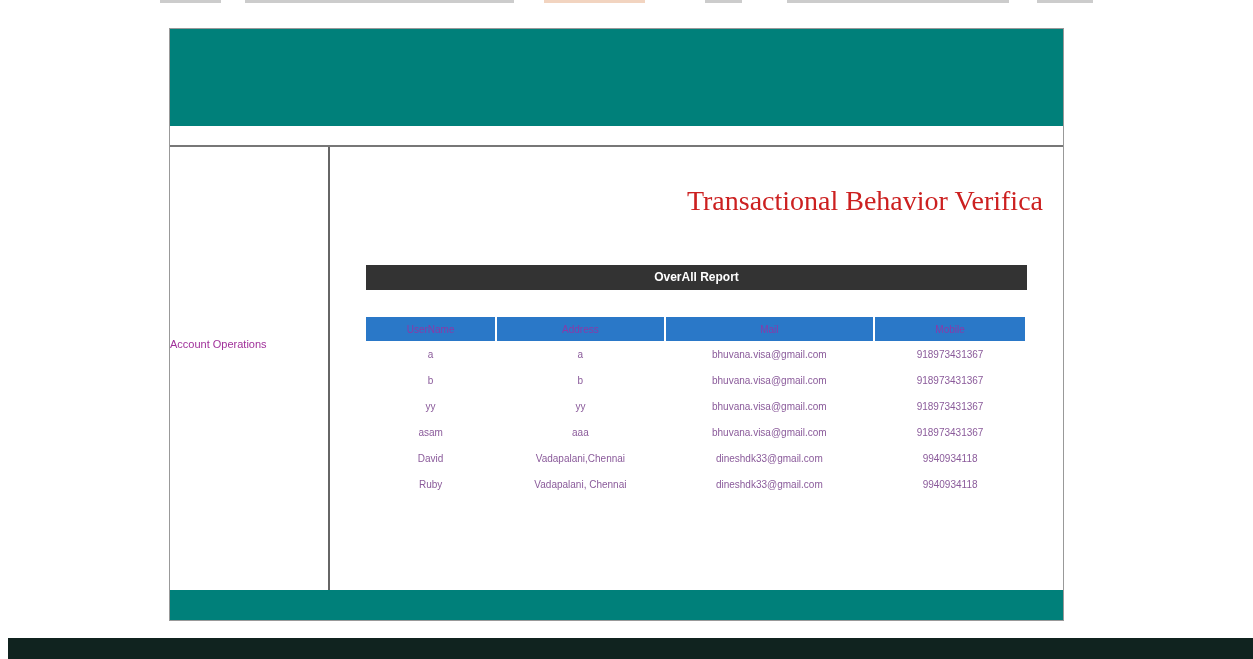 This screenshot has height=659, width=1253. I want to click on column-header: Mail, so click(769, 329).